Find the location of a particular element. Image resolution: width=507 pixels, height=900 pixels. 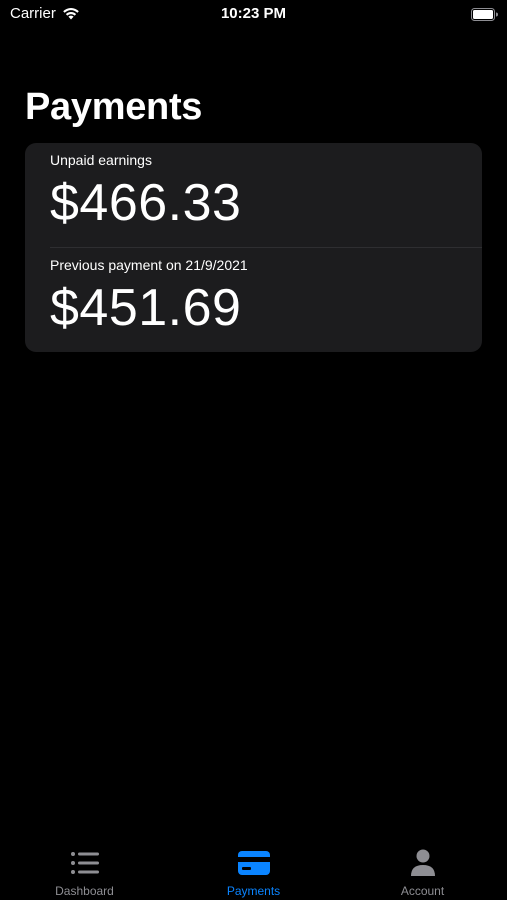

tab-dashboard: Dashboard is located at coordinates (84, 868).